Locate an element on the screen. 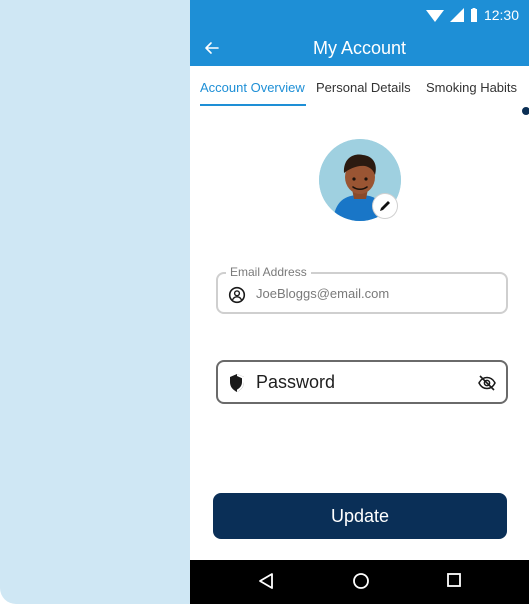 The width and height of the screenshot is (529, 604). scroll-indicator is located at coordinates (525, 111).